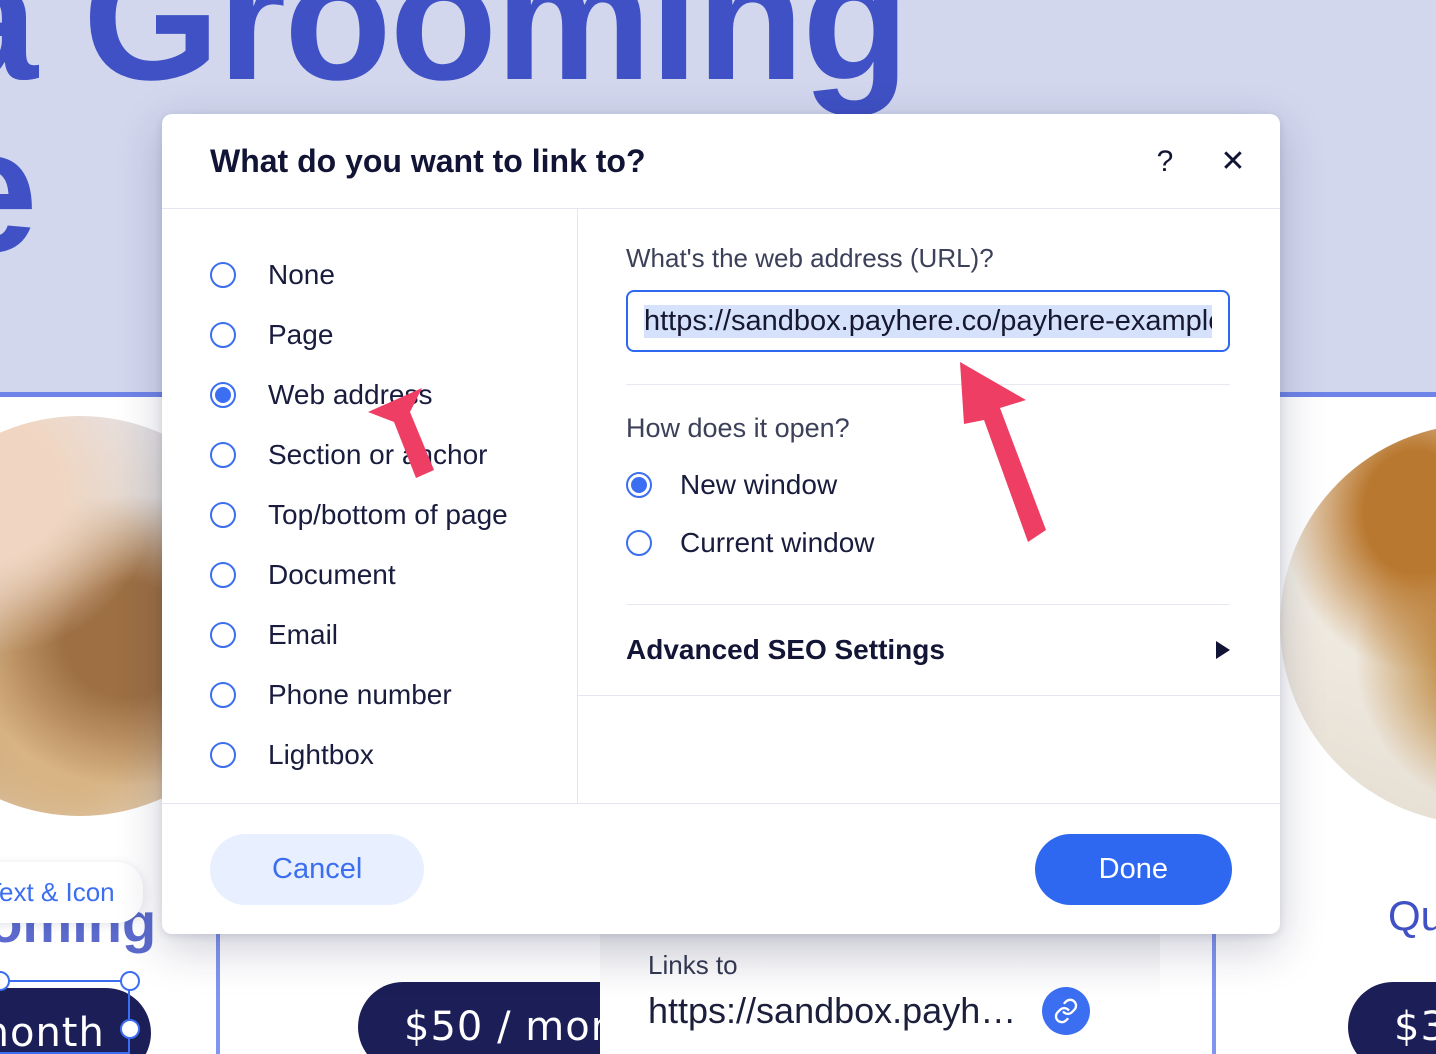 The height and width of the screenshot is (1054, 1436). I want to click on url-field-label: What's the web address (URL)?, so click(810, 258).